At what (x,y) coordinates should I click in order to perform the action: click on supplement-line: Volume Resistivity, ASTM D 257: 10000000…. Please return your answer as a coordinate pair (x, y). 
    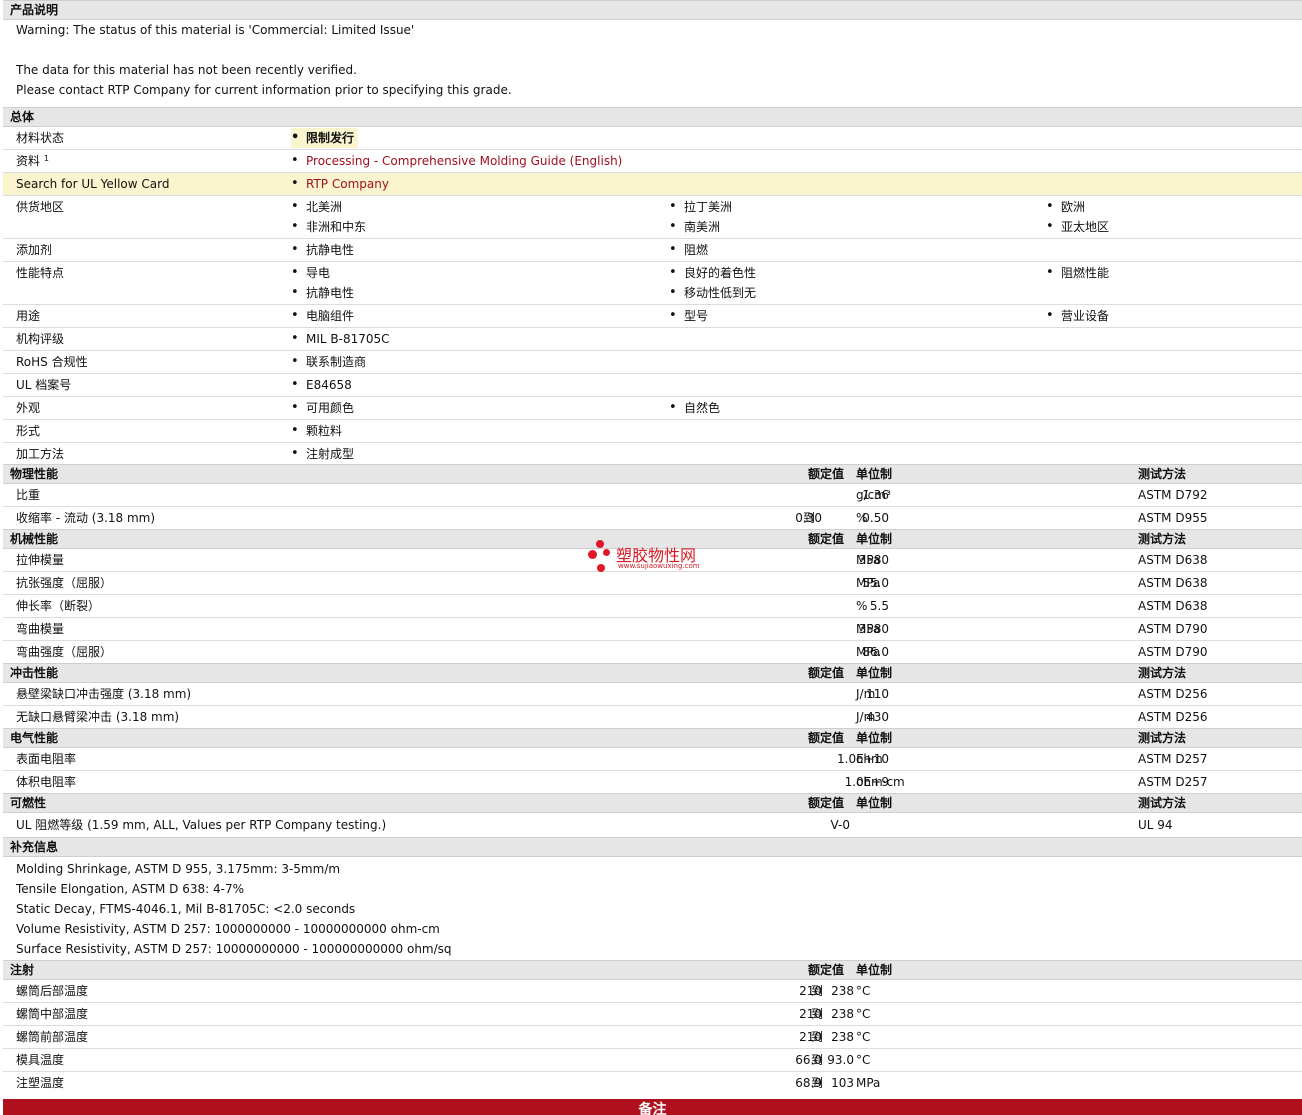
    Looking at the image, I should click on (228, 929).